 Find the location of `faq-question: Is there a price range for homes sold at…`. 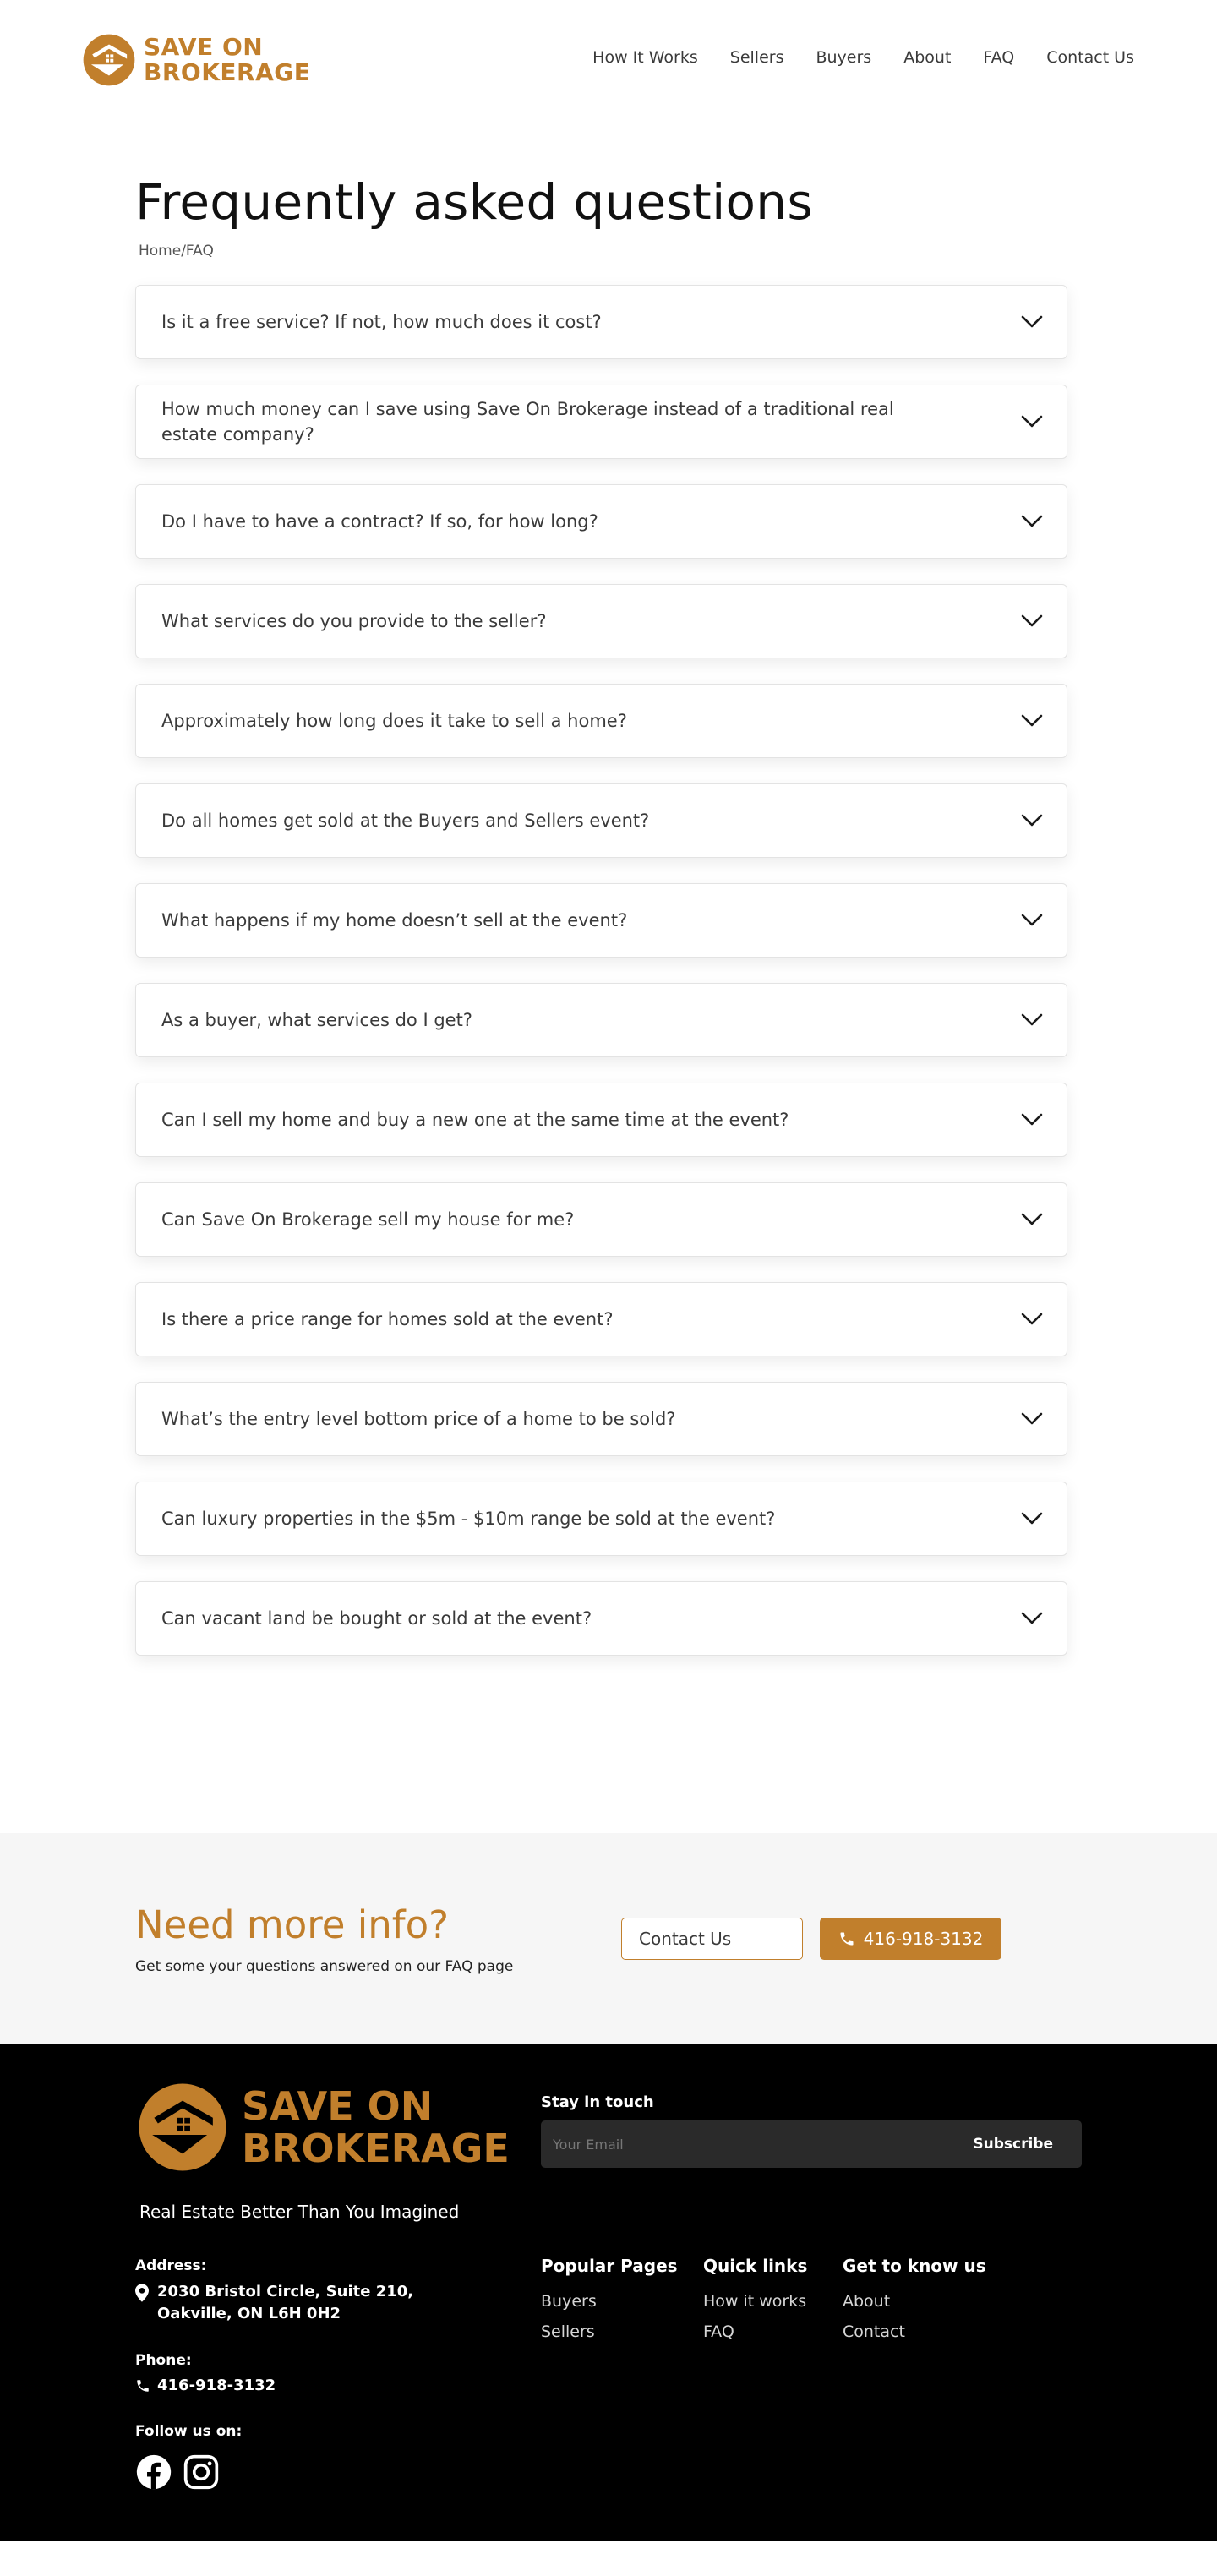

faq-question: Is there a price range for homes sold at… is located at coordinates (387, 1319).